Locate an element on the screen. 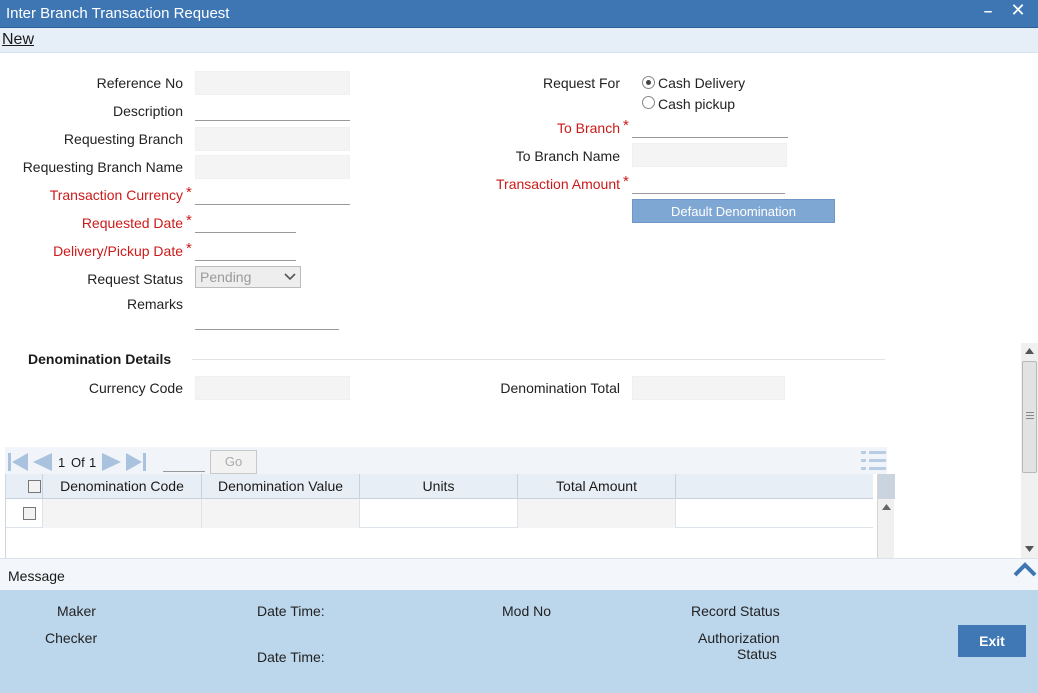 The width and height of the screenshot is (1038, 693). to-branch-field is located at coordinates (710, 127).